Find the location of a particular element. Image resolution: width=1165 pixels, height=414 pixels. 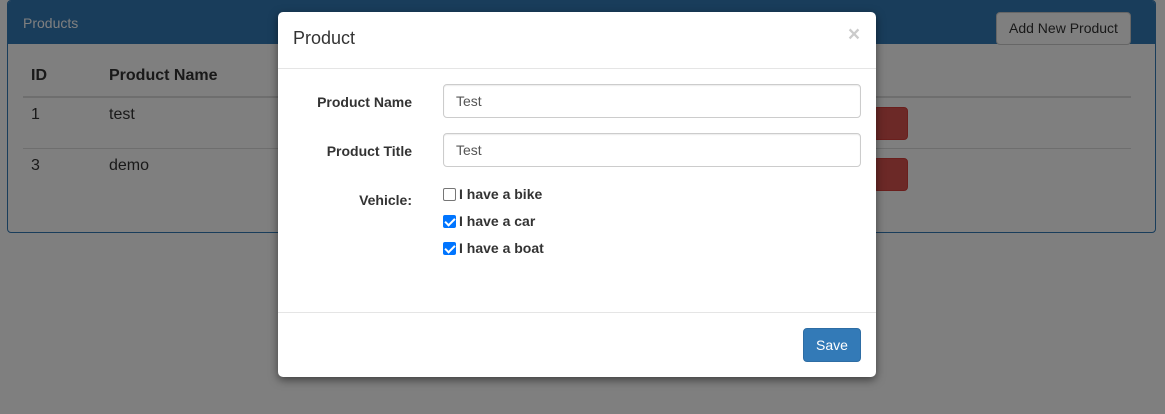

modal-footer: Save is located at coordinates (577, 344).